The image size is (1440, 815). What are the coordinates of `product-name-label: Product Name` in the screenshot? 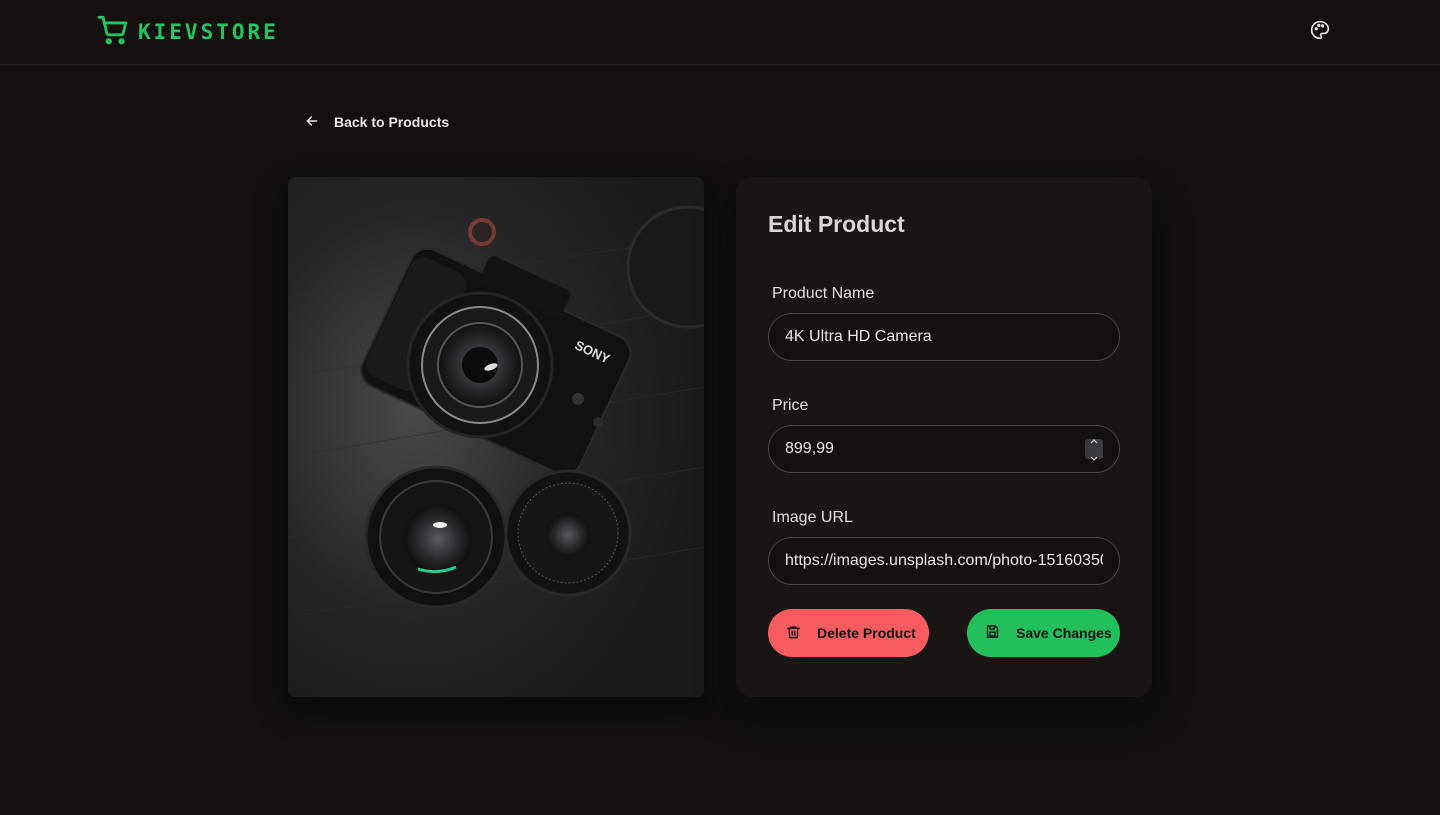 It's located at (823, 293).